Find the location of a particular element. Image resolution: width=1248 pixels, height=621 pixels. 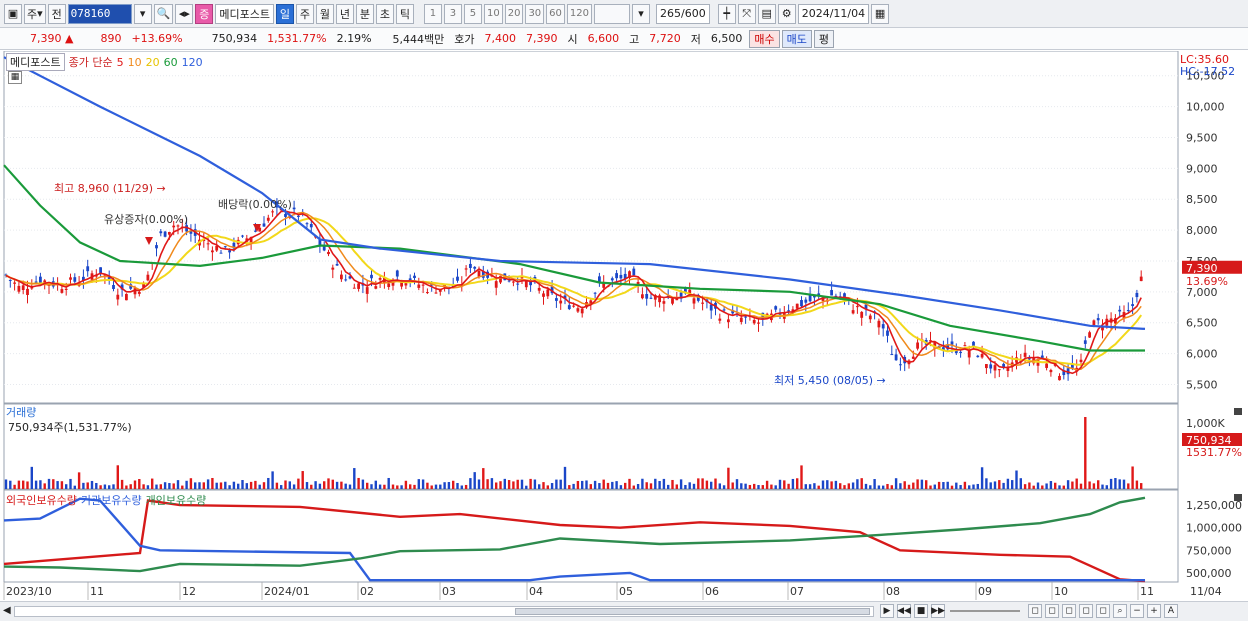

period-minute: 분 is located at coordinates (364, 13).